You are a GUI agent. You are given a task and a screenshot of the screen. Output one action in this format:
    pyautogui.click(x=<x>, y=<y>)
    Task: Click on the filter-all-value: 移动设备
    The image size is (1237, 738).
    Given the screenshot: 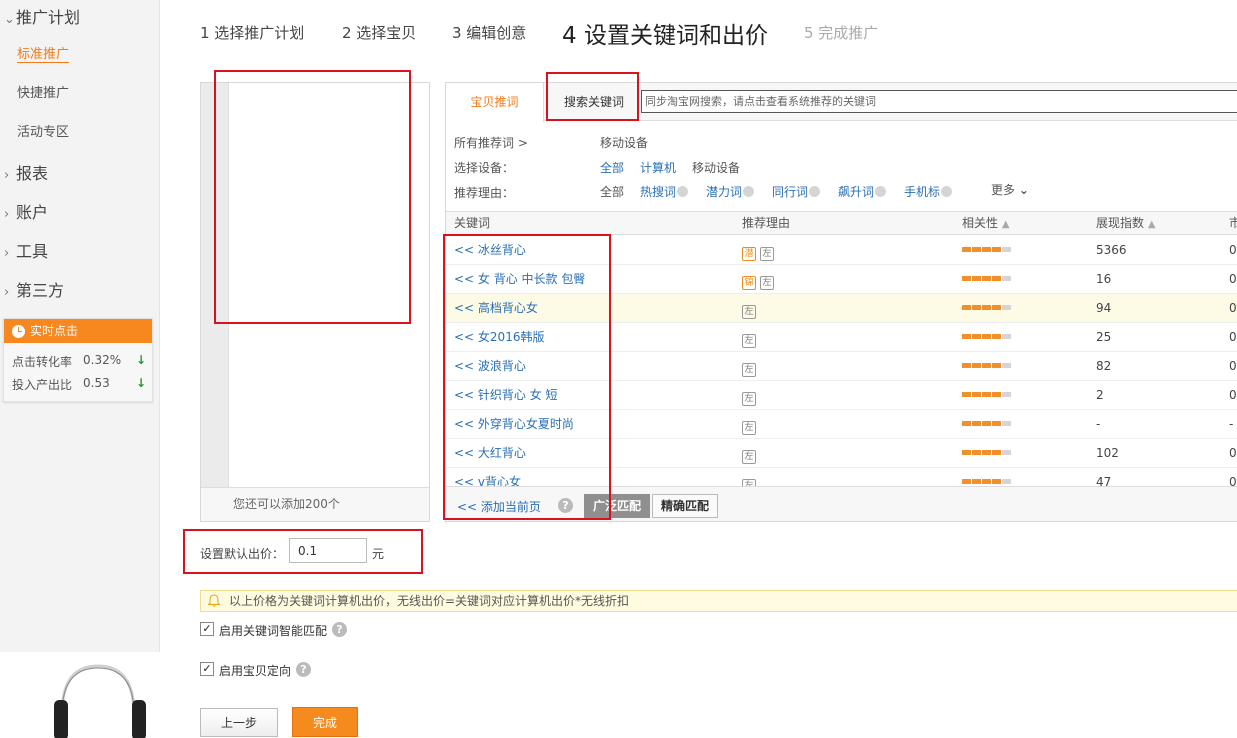 What is the action you would take?
    pyautogui.click(x=624, y=143)
    